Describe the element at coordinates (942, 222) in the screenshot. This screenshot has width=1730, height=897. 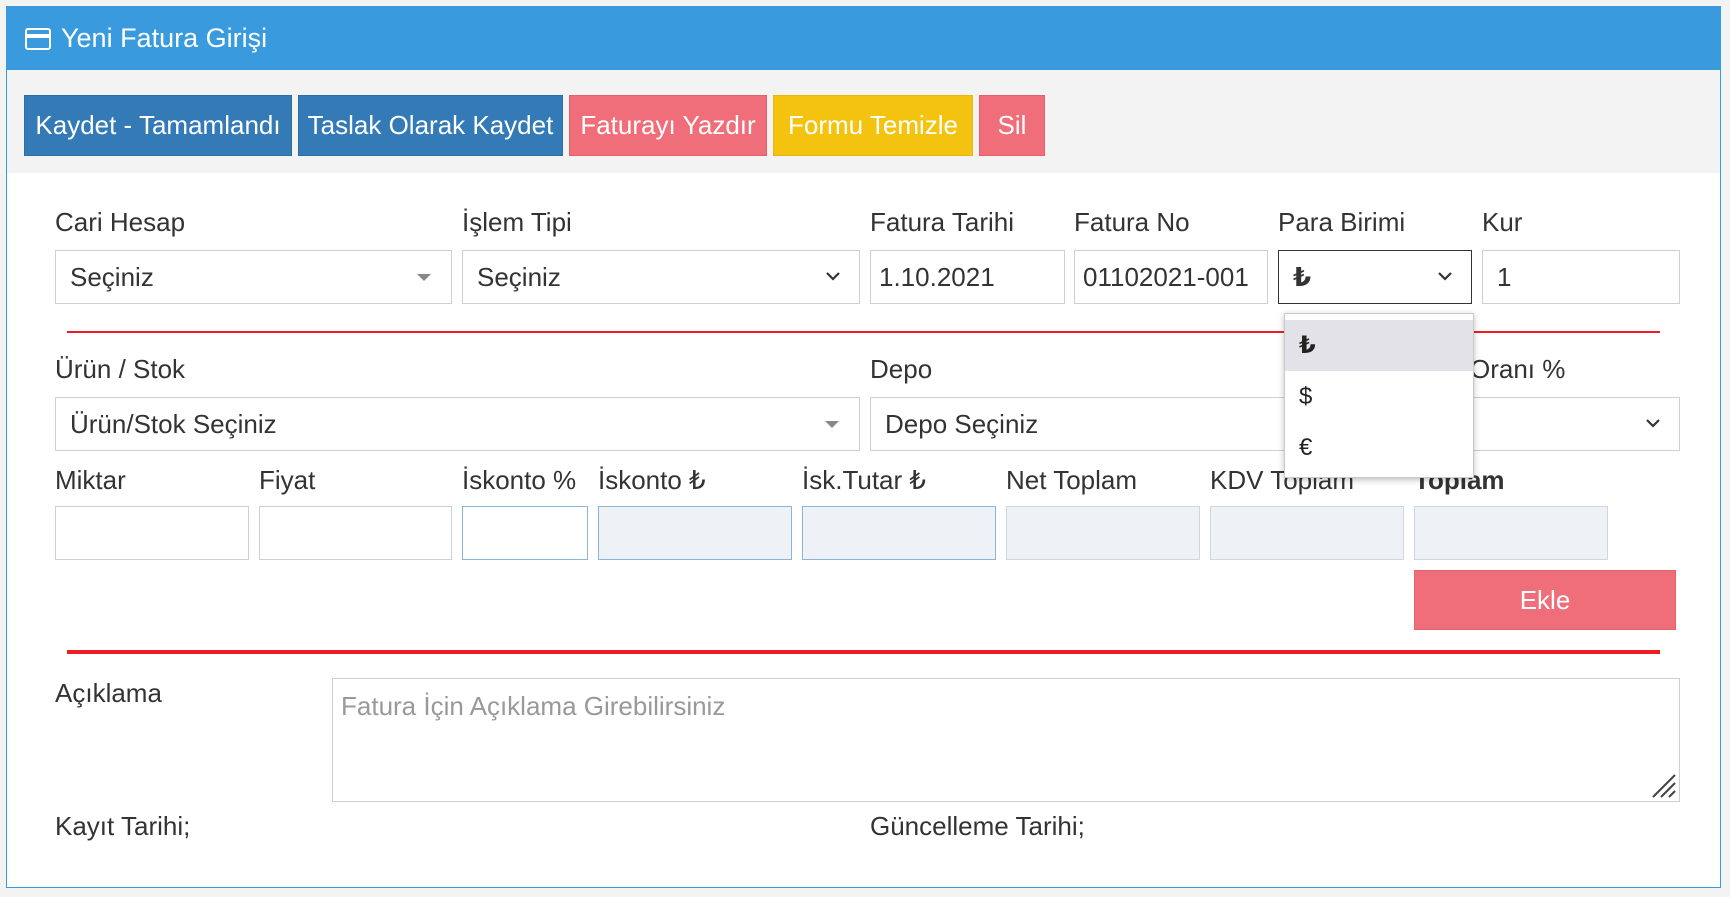
I see `fatura-tarihi-label: Fatura Tarihi` at that location.